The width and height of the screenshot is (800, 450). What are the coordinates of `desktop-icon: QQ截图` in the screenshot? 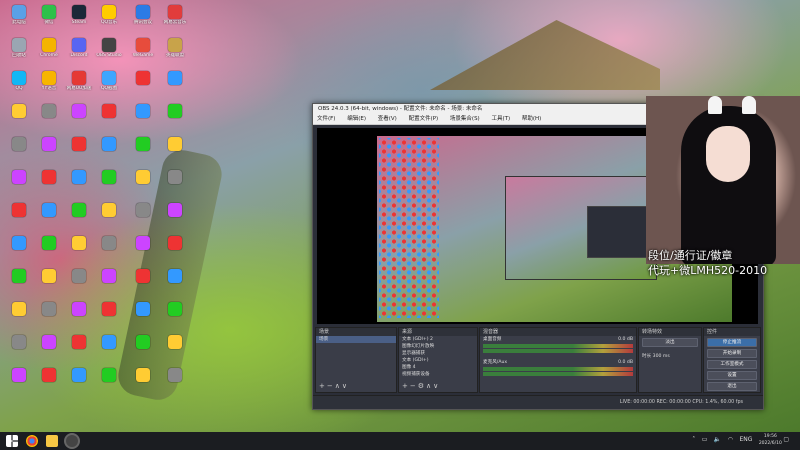 It's located at (109, 86).